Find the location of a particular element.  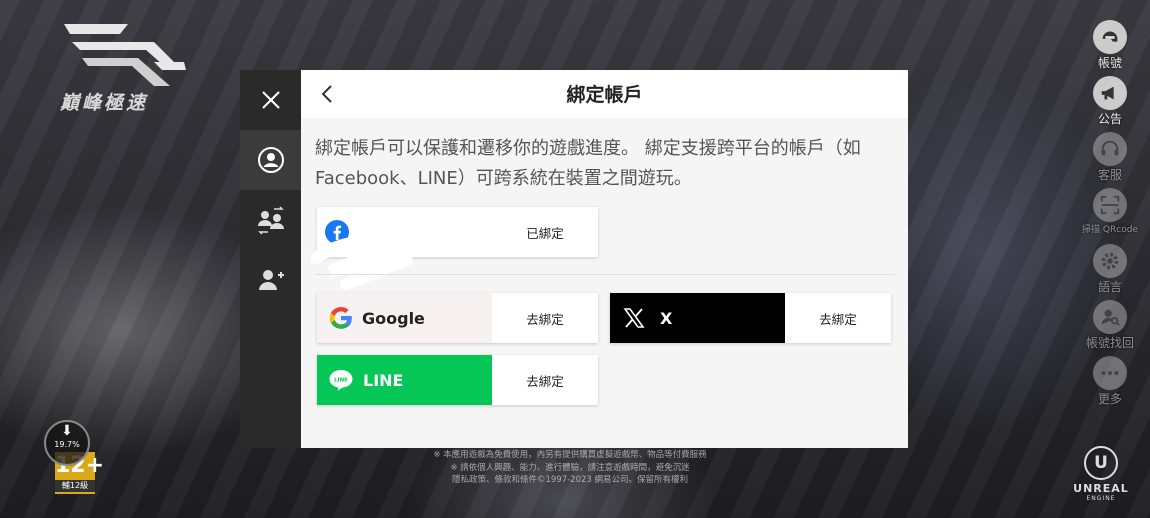

unreal-icon: U is located at coordinates (1101, 463).